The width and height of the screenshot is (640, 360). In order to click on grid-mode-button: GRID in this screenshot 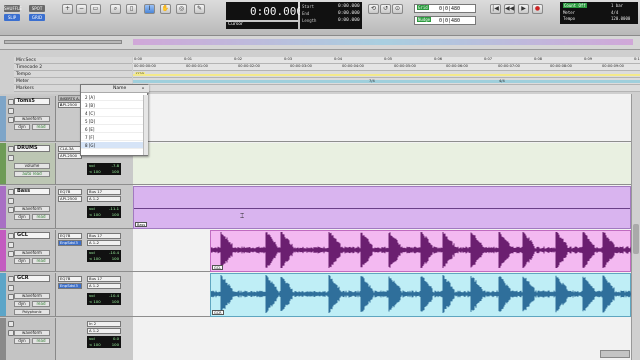, I will do `click(37, 17)`.